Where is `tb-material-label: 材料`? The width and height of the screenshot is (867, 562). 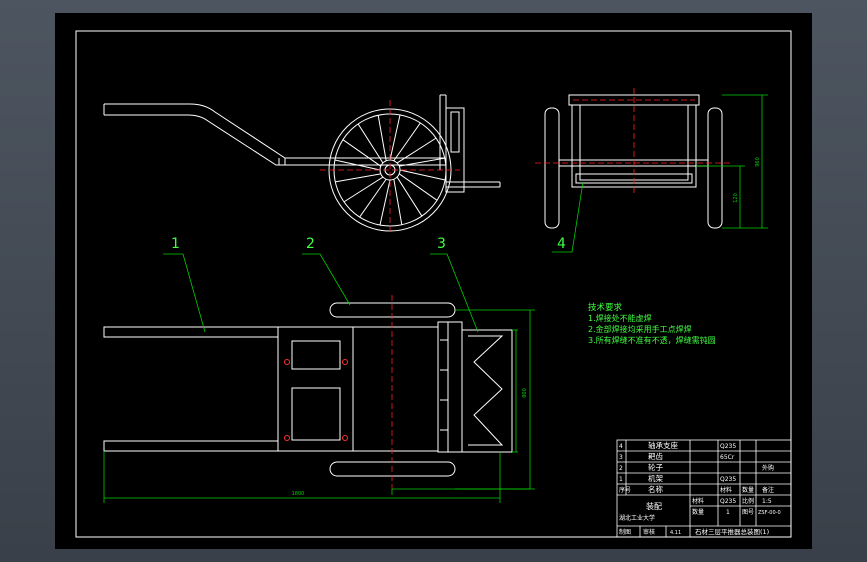
tb-material-label: 材料 is located at coordinates (698, 501).